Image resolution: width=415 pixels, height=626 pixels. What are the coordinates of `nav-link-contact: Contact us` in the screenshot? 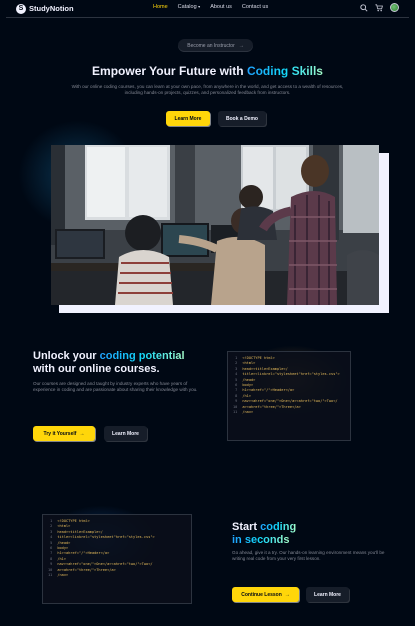 It's located at (255, 7).